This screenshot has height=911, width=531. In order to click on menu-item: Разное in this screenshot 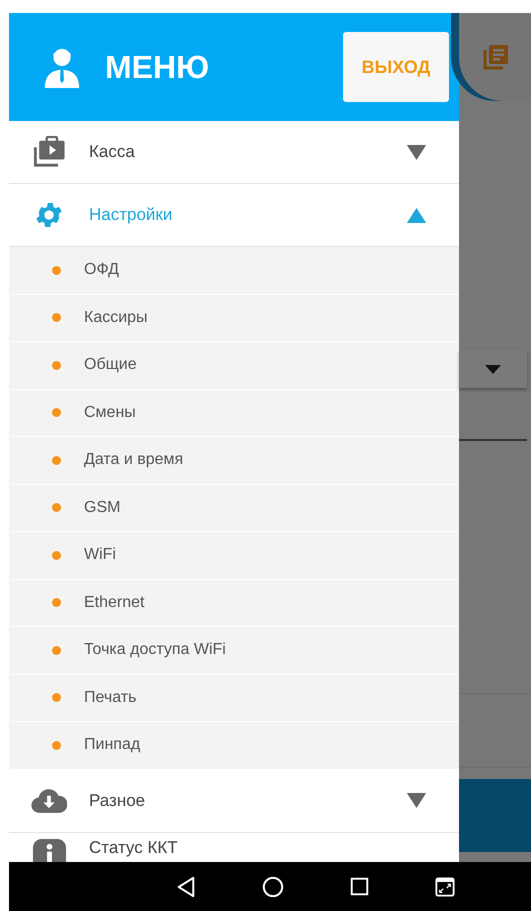, I will do `click(234, 801)`.